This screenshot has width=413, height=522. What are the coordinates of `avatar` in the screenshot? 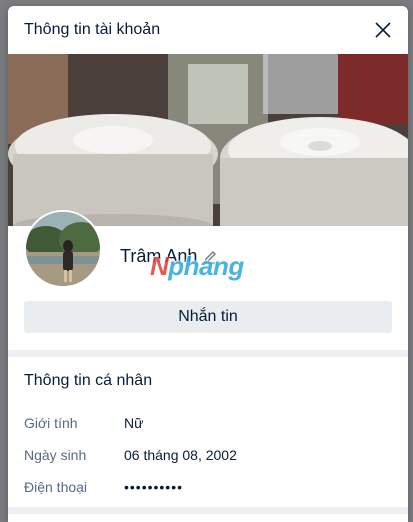 It's located at (63, 249).